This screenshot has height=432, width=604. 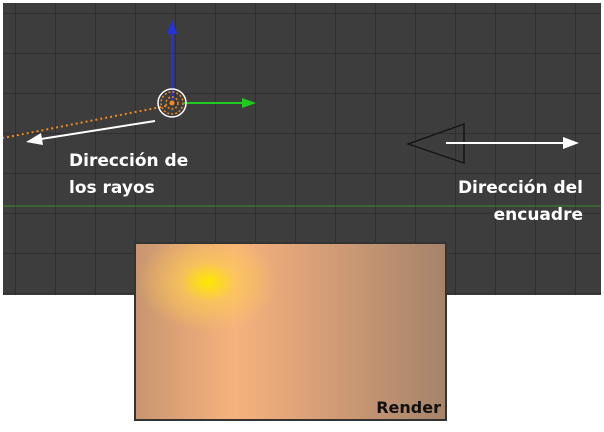 What do you see at coordinates (520, 201) in the screenshot?
I see `frame-direction-label: Dirección del encuadre` at bounding box center [520, 201].